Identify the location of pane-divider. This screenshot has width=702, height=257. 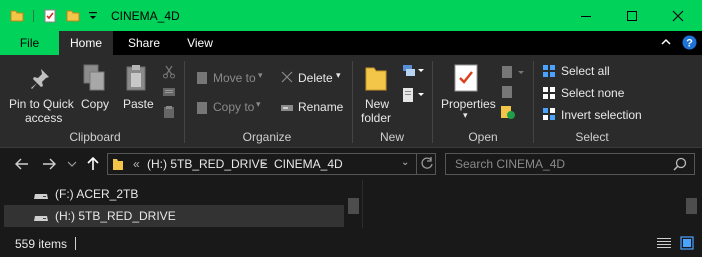
(362, 204).